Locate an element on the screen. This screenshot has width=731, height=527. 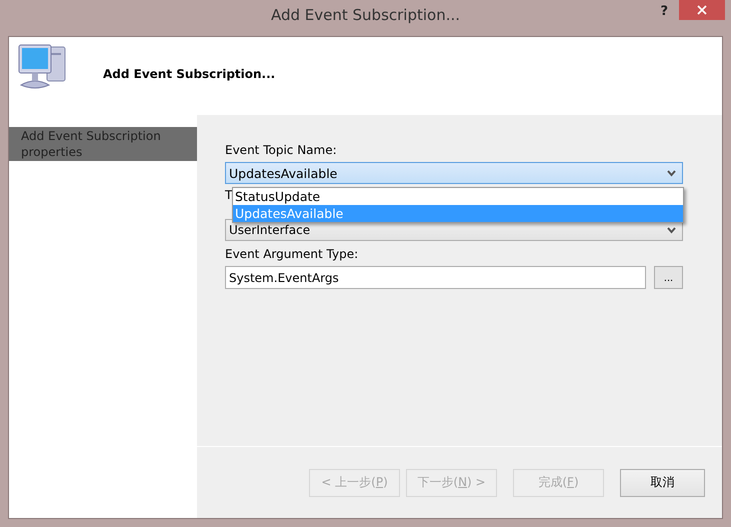
dropdown-option: StatusUpdate is located at coordinates (458, 196).